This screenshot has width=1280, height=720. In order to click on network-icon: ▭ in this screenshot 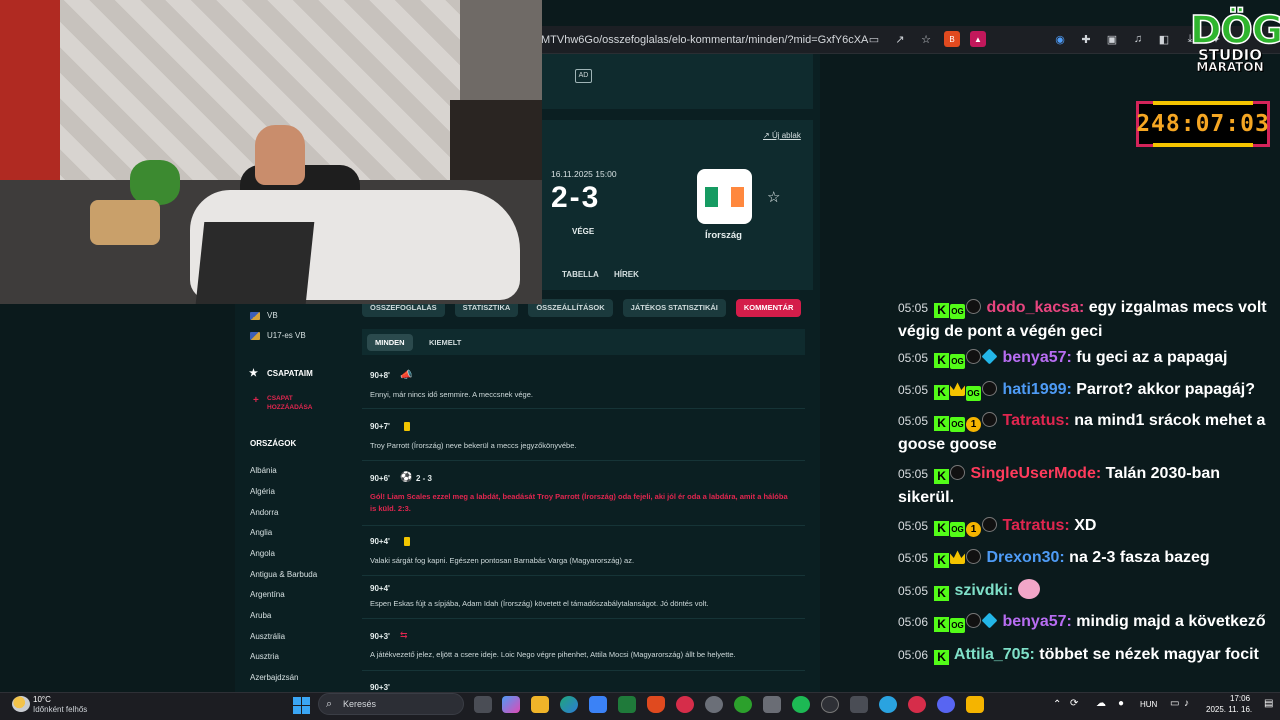, I will do `click(1174, 703)`.